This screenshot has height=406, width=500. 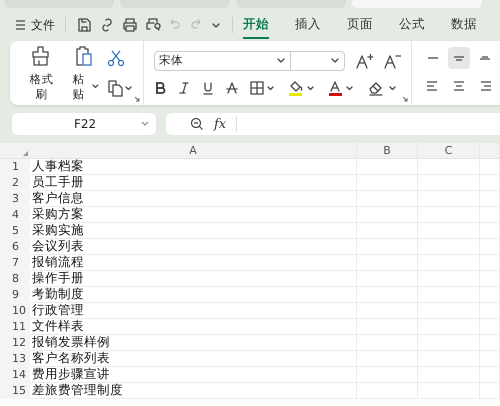 What do you see at coordinates (15, 151) in the screenshot?
I see `select-all-corner` at bounding box center [15, 151].